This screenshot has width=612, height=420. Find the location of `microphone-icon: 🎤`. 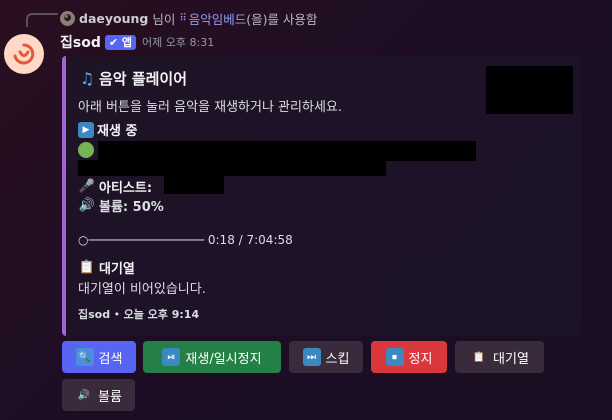

microphone-icon: 🎤 is located at coordinates (87, 186).